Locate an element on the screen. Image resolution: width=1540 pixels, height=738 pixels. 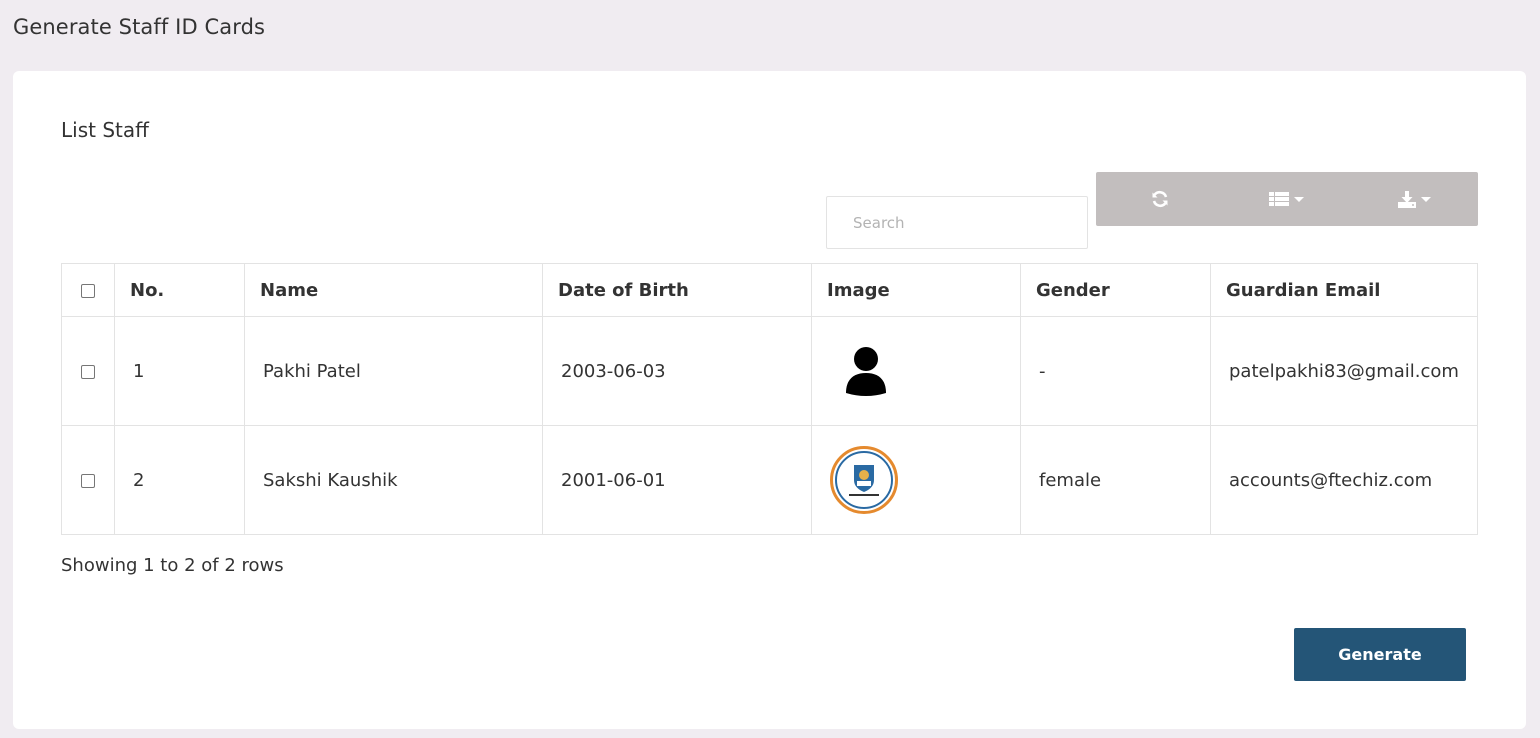
date-of-birth: 2003-06-03 is located at coordinates (677, 371).